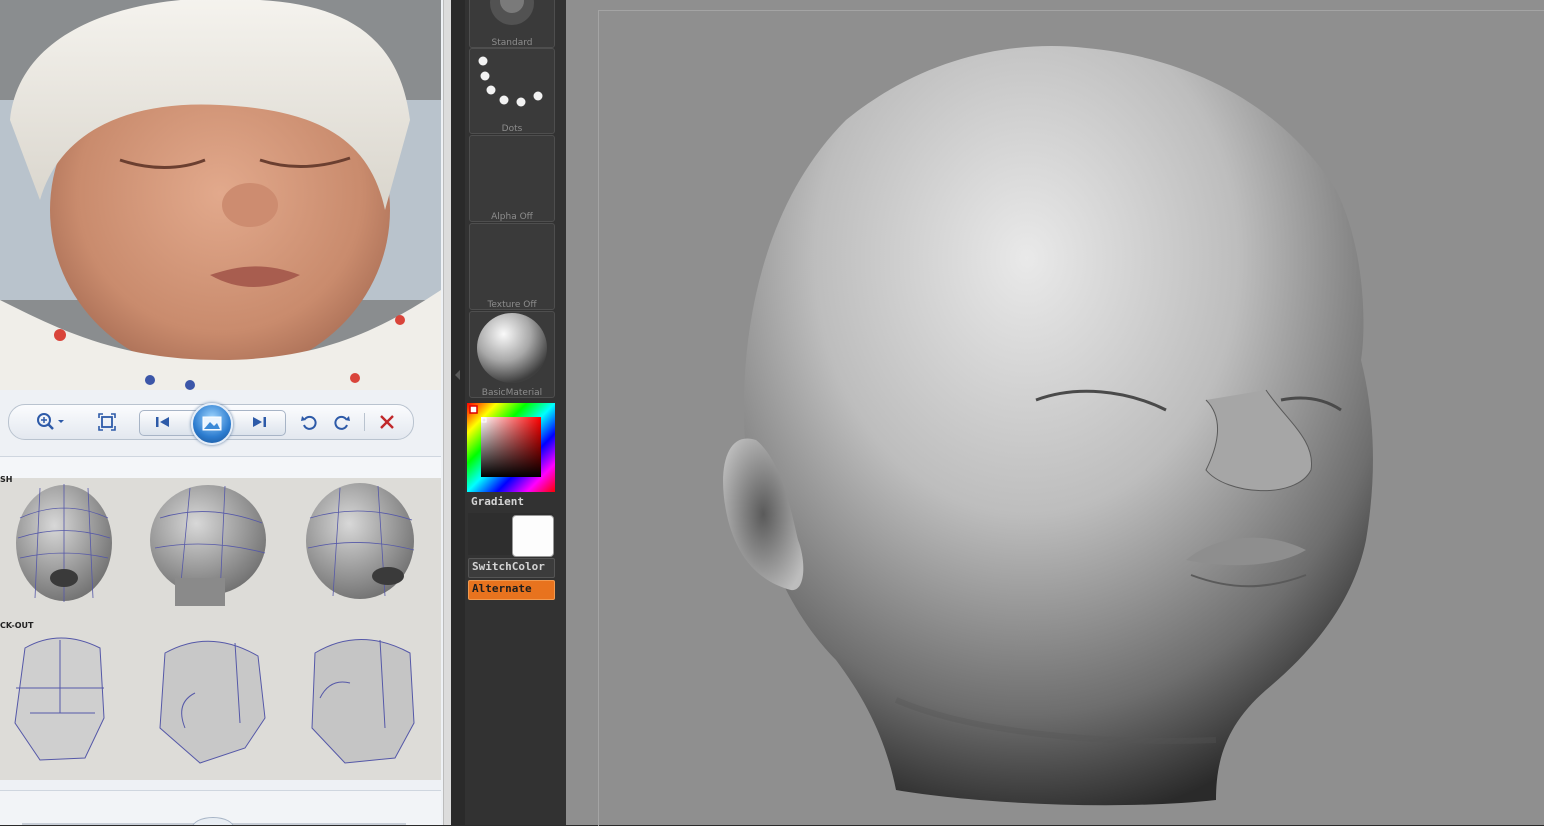 The image size is (1544, 826). What do you see at coordinates (212, 702) in the screenshot?
I see `blockout-head-side` at bounding box center [212, 702].